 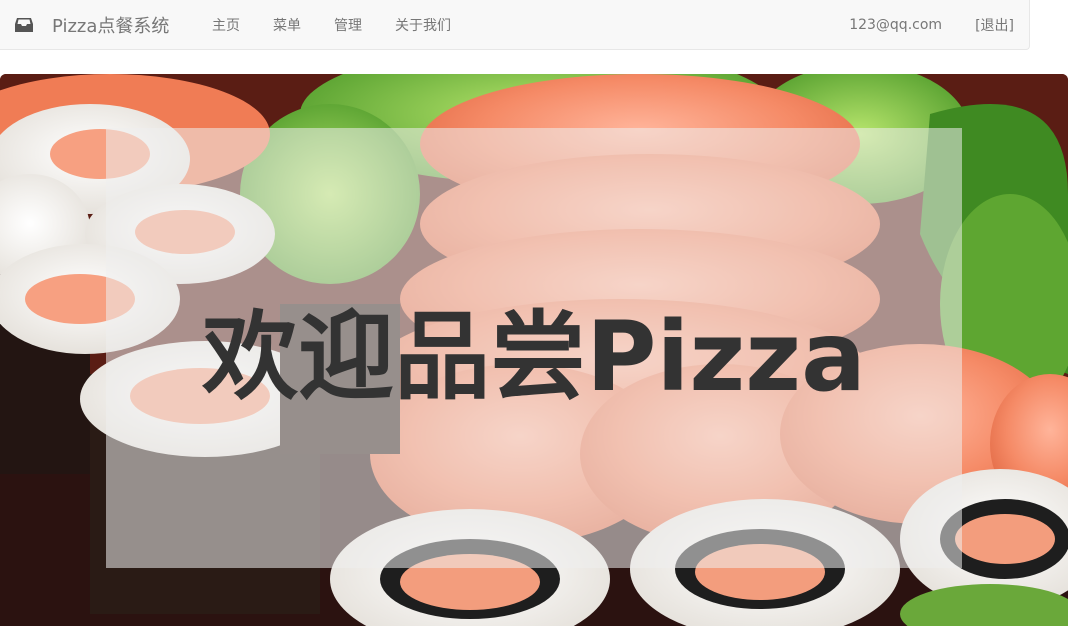 What do you see at coordinates (515, 25) in the screenshot?
I see `navbar: Pizza点餐系统 主页 菜单 管理 关于我们 123@qq.com [退出]` at bounding box center [515, 25].